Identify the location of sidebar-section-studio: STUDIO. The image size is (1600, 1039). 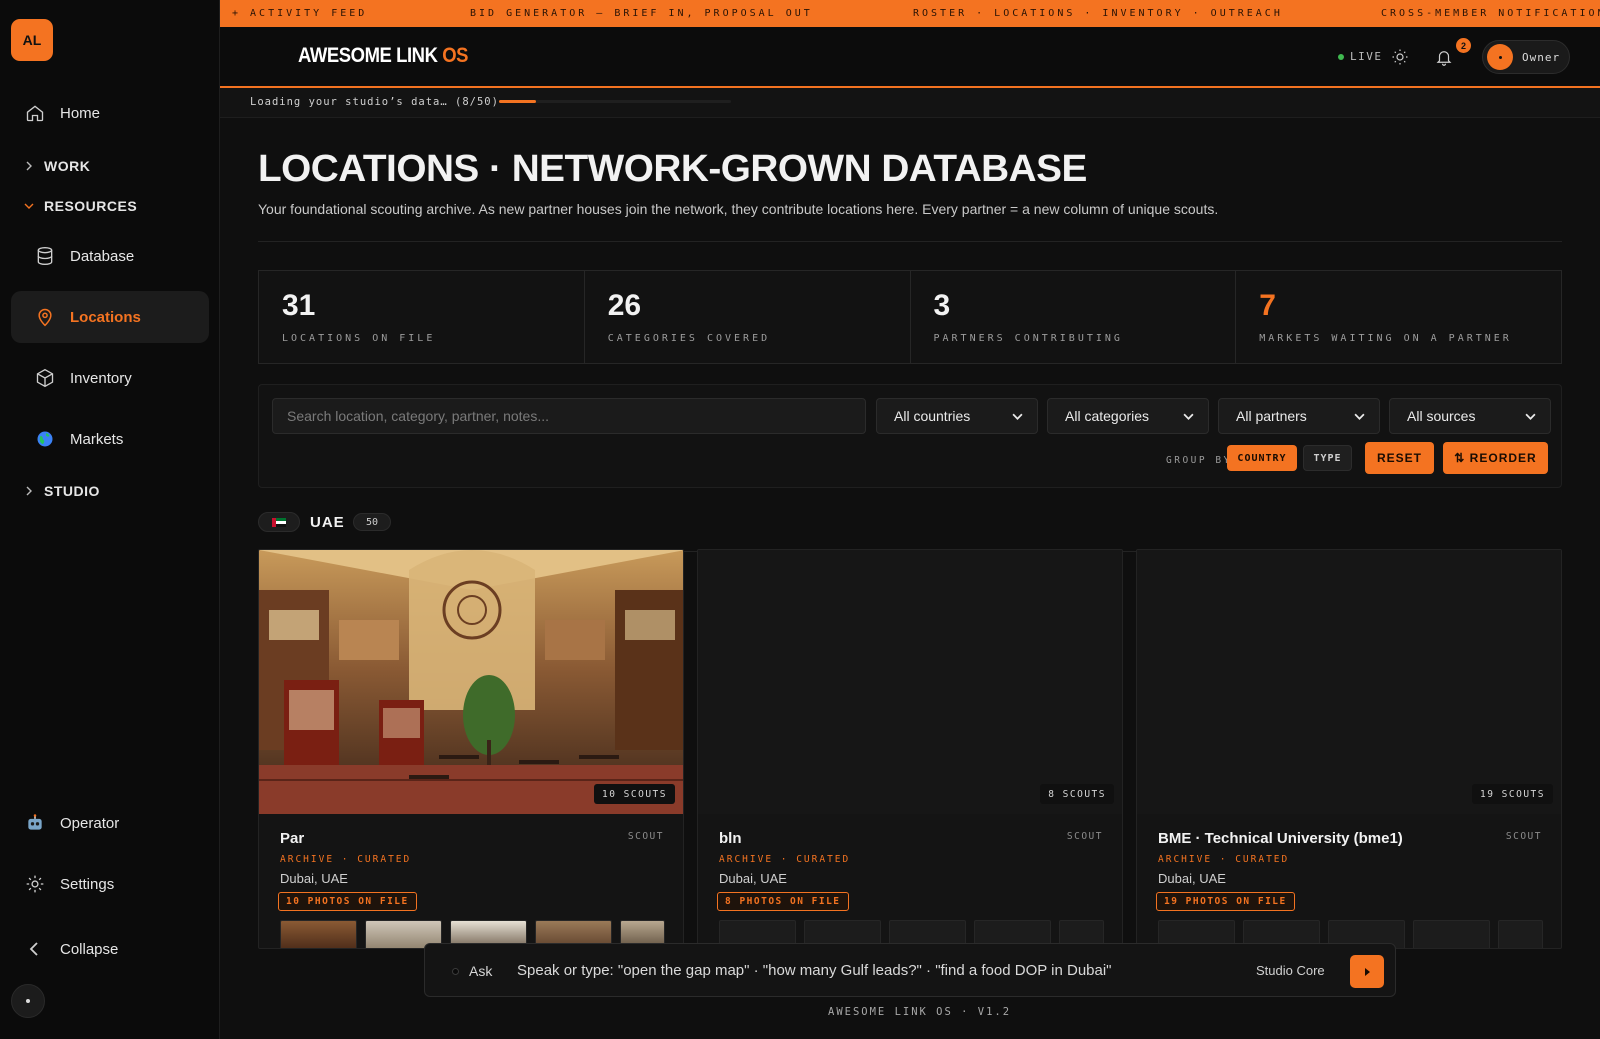
(62, 491).